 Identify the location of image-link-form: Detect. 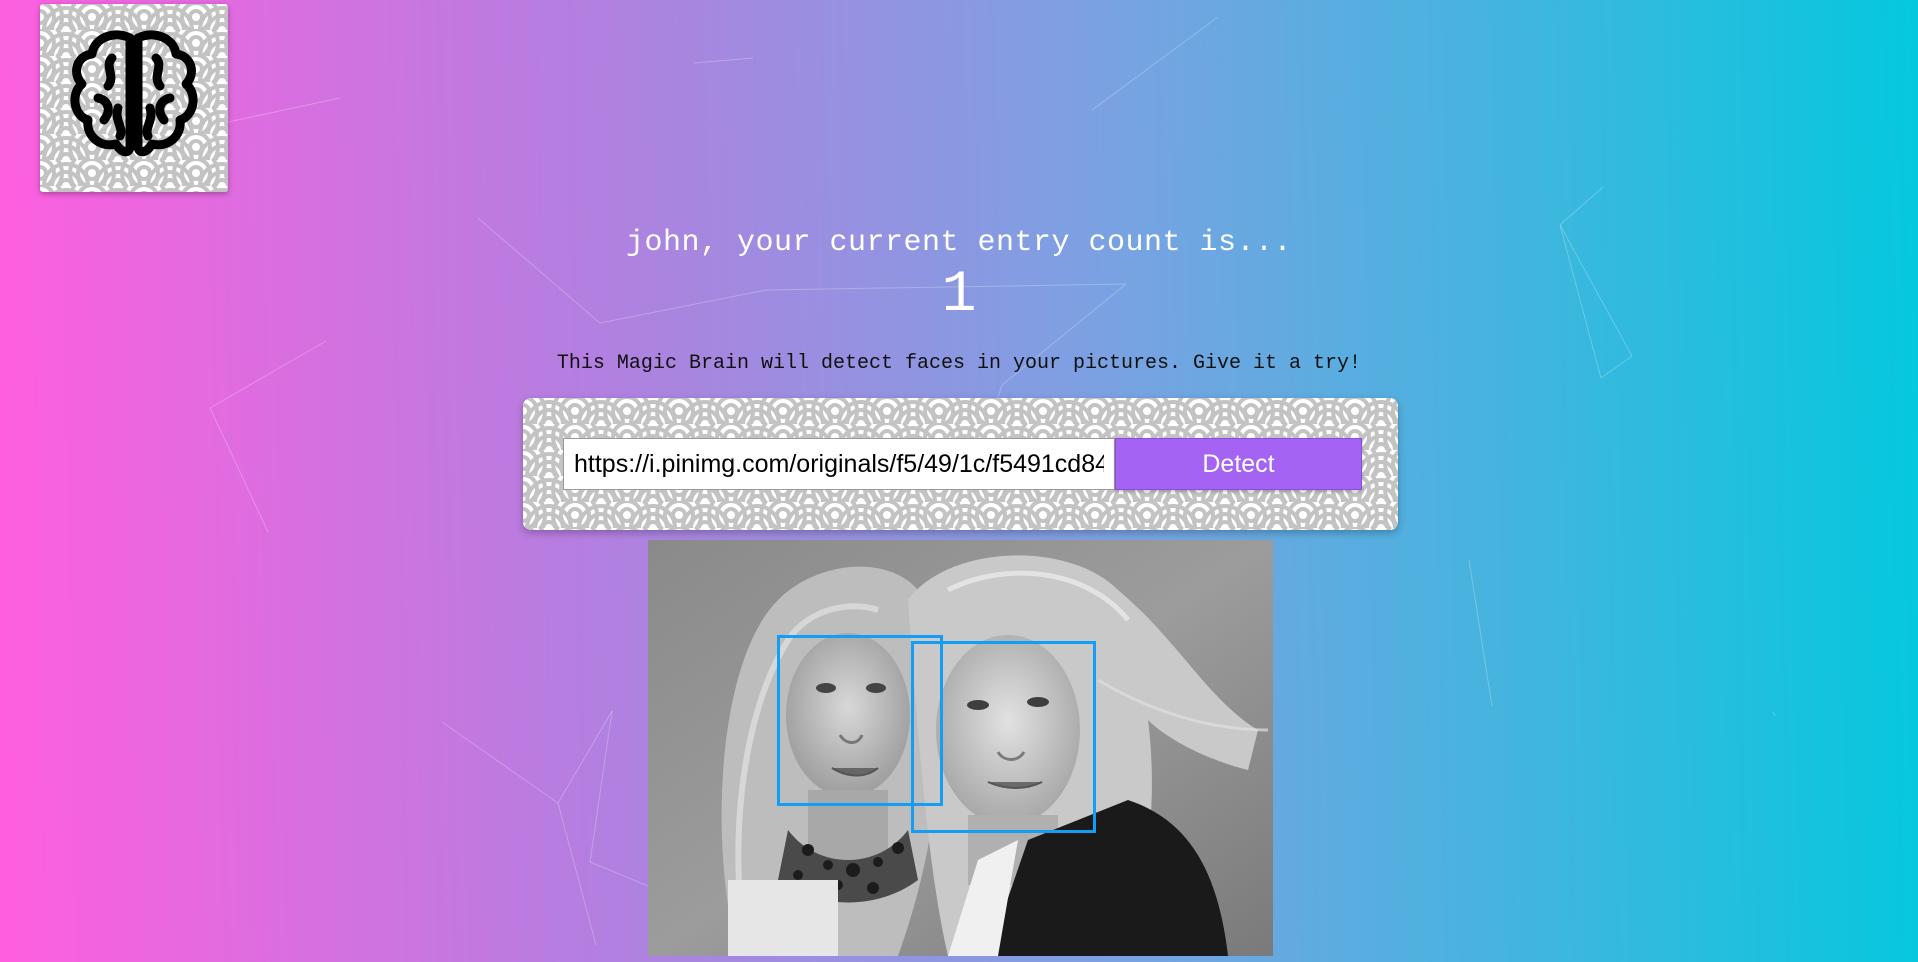
(960, 464).